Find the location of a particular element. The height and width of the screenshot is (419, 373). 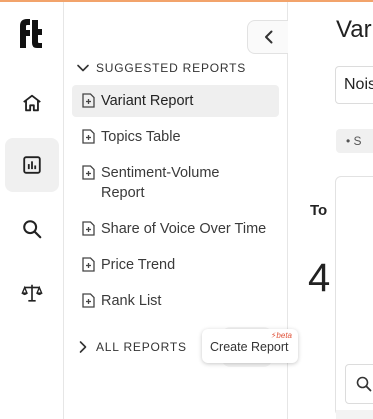

nav-home-button is located at coordinates (32, 103).